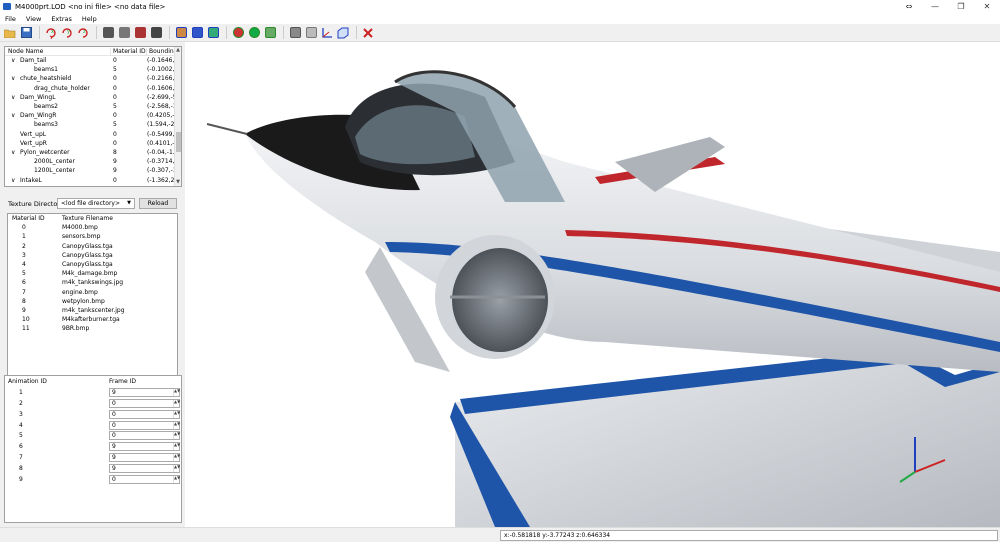  Describe the element at coordinates (92, 328) in the screenshot. I see `texture-row: 11 9BR.bmp` at that location.